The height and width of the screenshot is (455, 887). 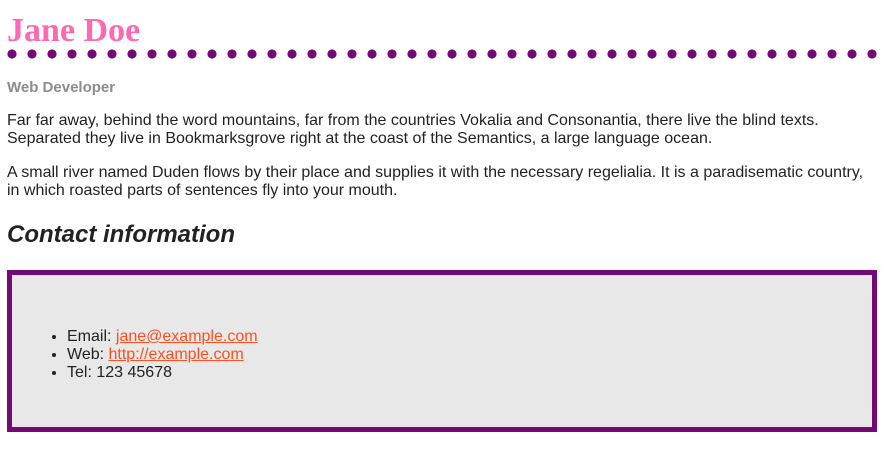 I want to click on web-label: Web:, so click(x=86, y=354).